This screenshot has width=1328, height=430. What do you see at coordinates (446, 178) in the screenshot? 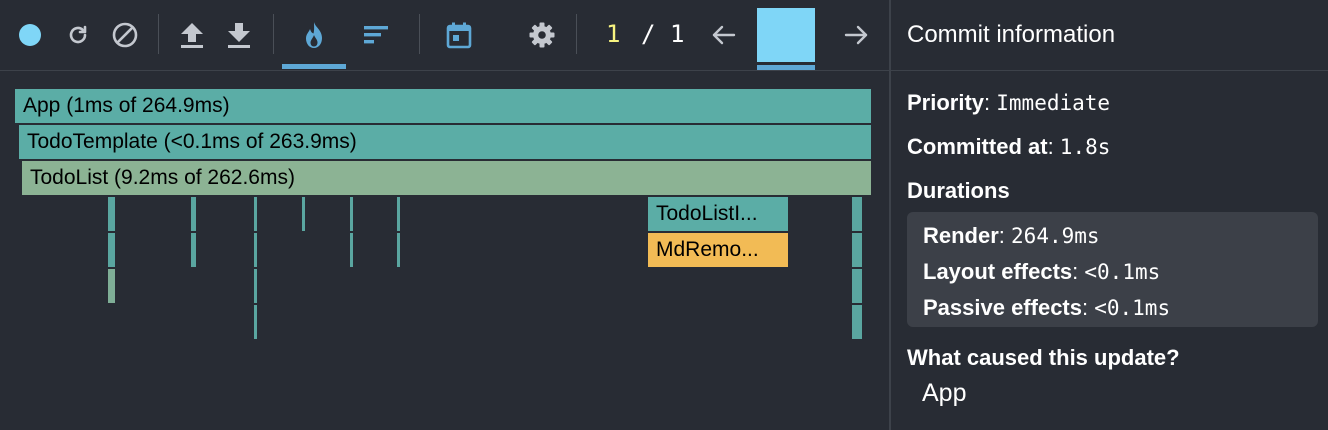
I see `flamegraph-node-todolist: TodoList (9.2ms of 262.6ms)` at bounding box center [446, 178].